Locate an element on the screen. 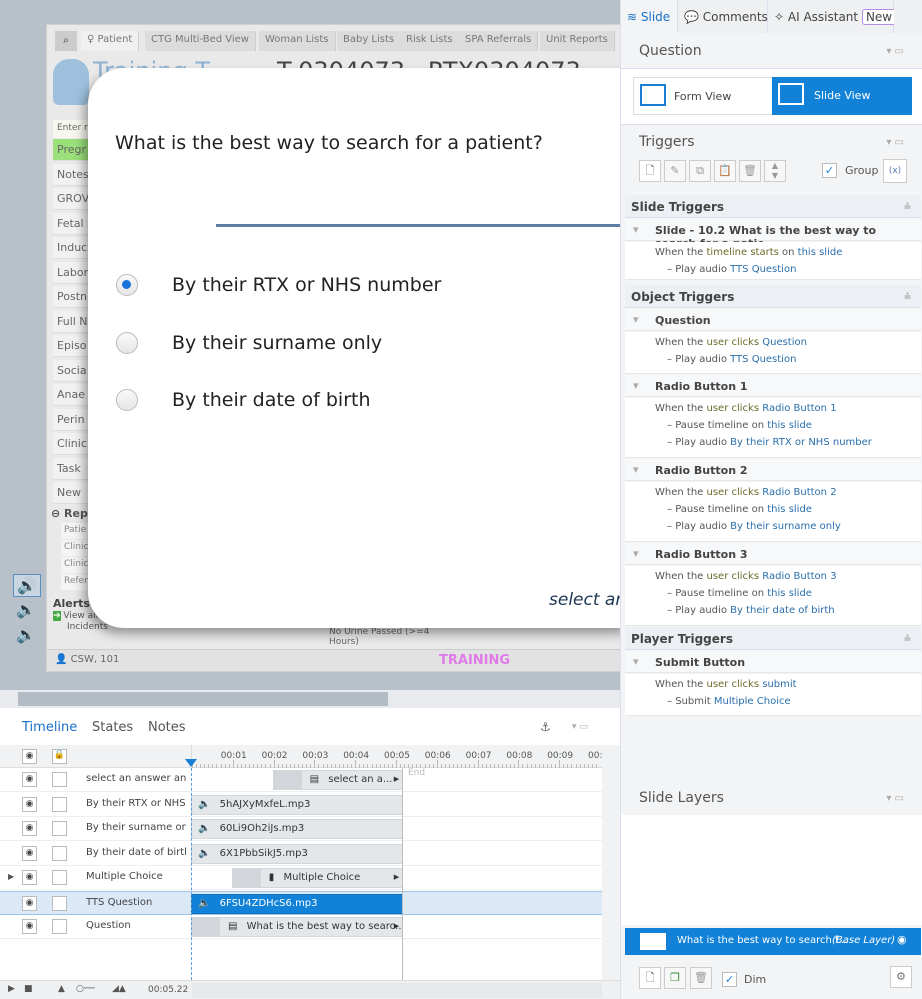 The height and width of the screenshot is (999, 922). row-name: By their date of birth is located at coordinates (136, 852).